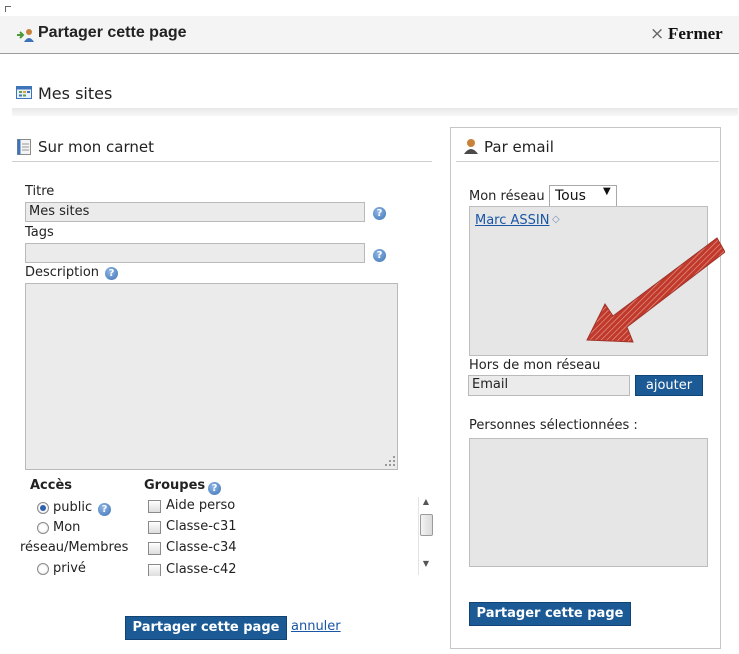 This screenshot has height=654, width=739. I want to click on groupe-label: Classe-c34, so click(201, 547).